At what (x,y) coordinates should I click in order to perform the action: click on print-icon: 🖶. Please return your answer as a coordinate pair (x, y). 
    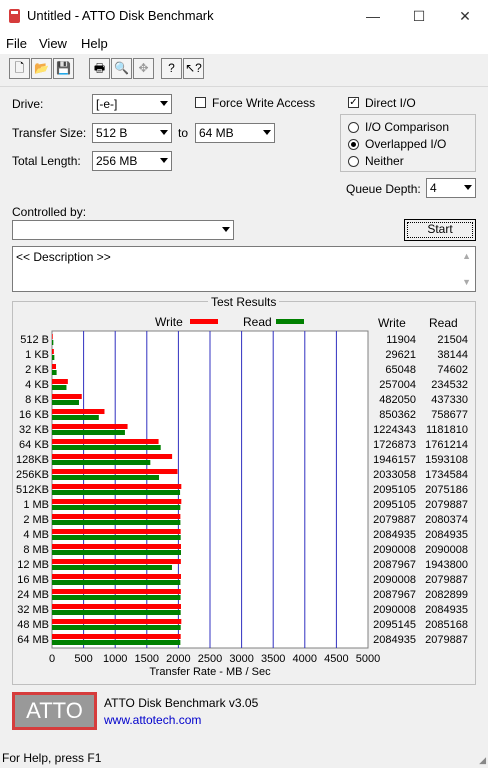
    Looking at the image, I should click on (99, 68).